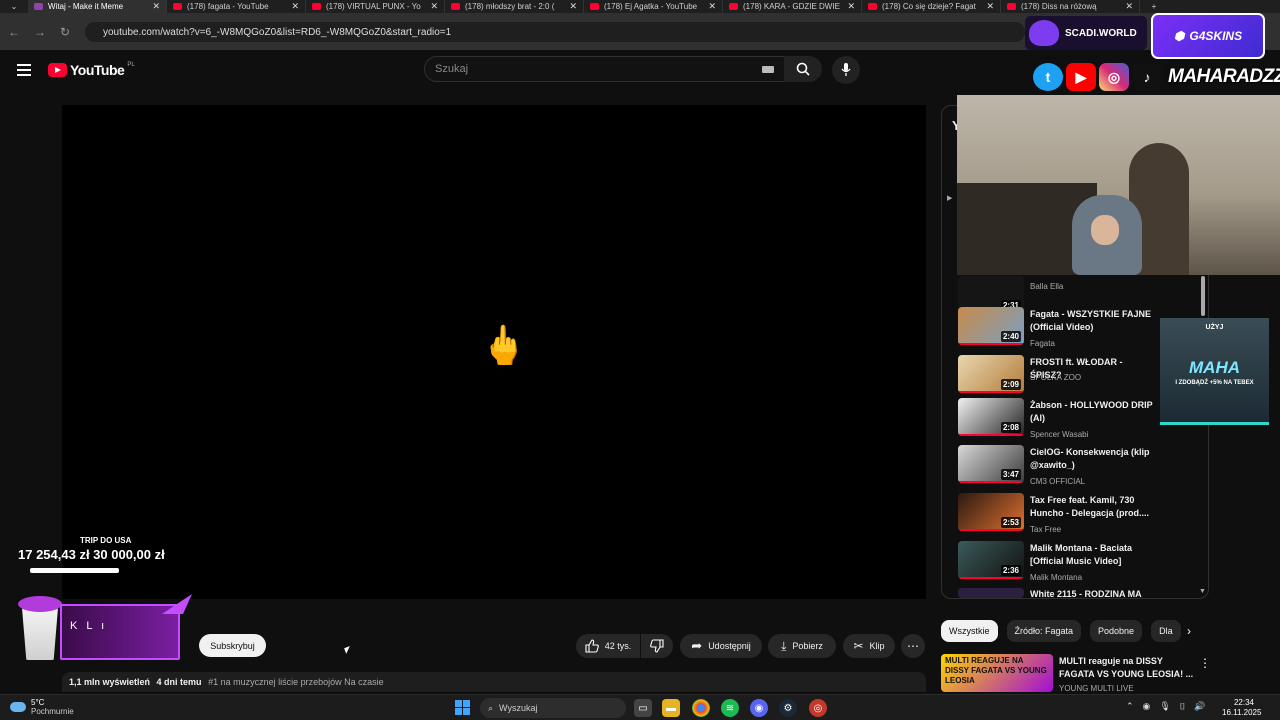 The height and width of the screenshot is (720, 1280). What do you see at coordinates (792, 6) in the screenshot?
I see `browser-tab-5: (178) KARA - GDZIE DWIE ✕` at bounding box center [792, 6].